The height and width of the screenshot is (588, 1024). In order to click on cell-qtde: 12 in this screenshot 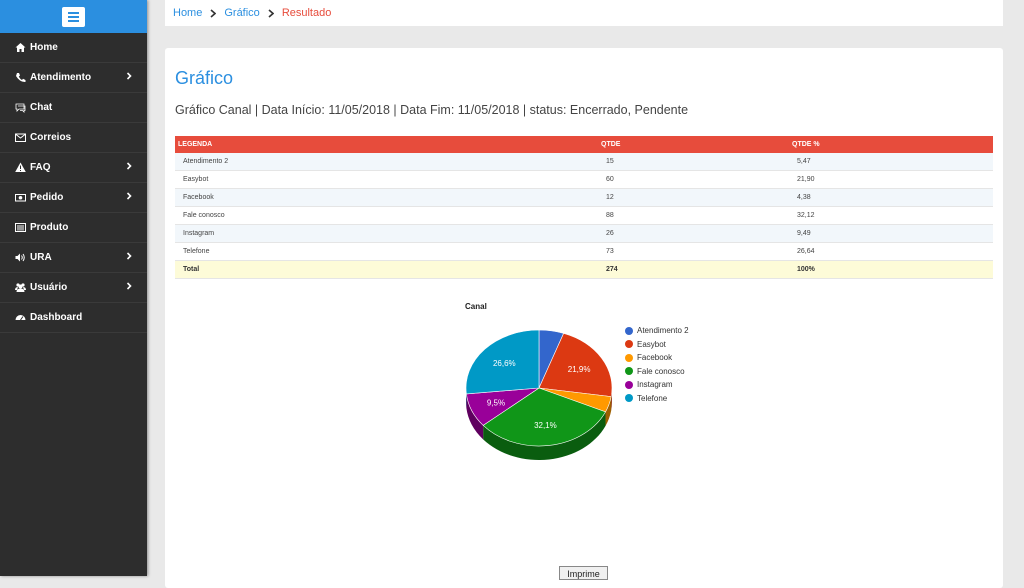, I will do `click(693, 198)`.